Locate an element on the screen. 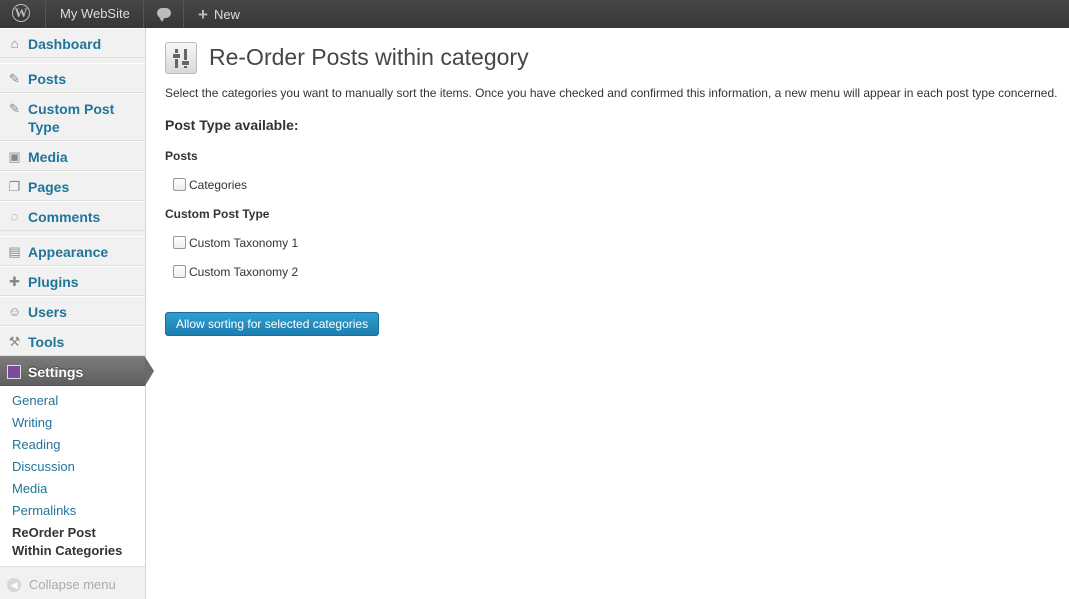 The height and width of the screenshot is (599, 1069). sidebar-item-label: Custom Post Type is located at coordinates (71, 118).